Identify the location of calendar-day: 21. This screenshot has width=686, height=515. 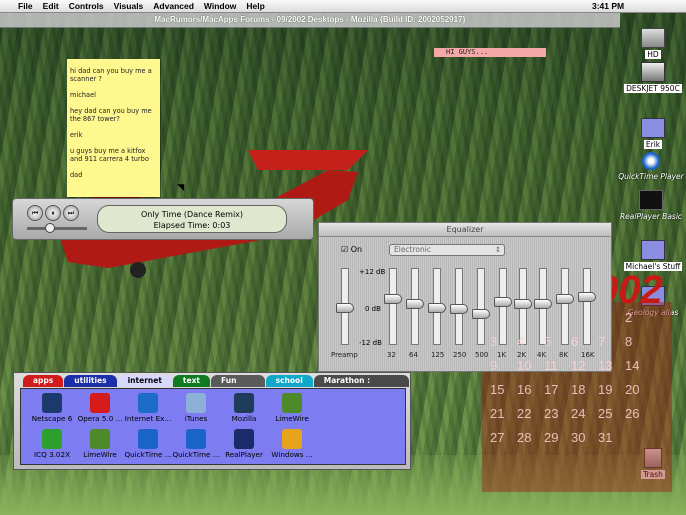
(497, 413).